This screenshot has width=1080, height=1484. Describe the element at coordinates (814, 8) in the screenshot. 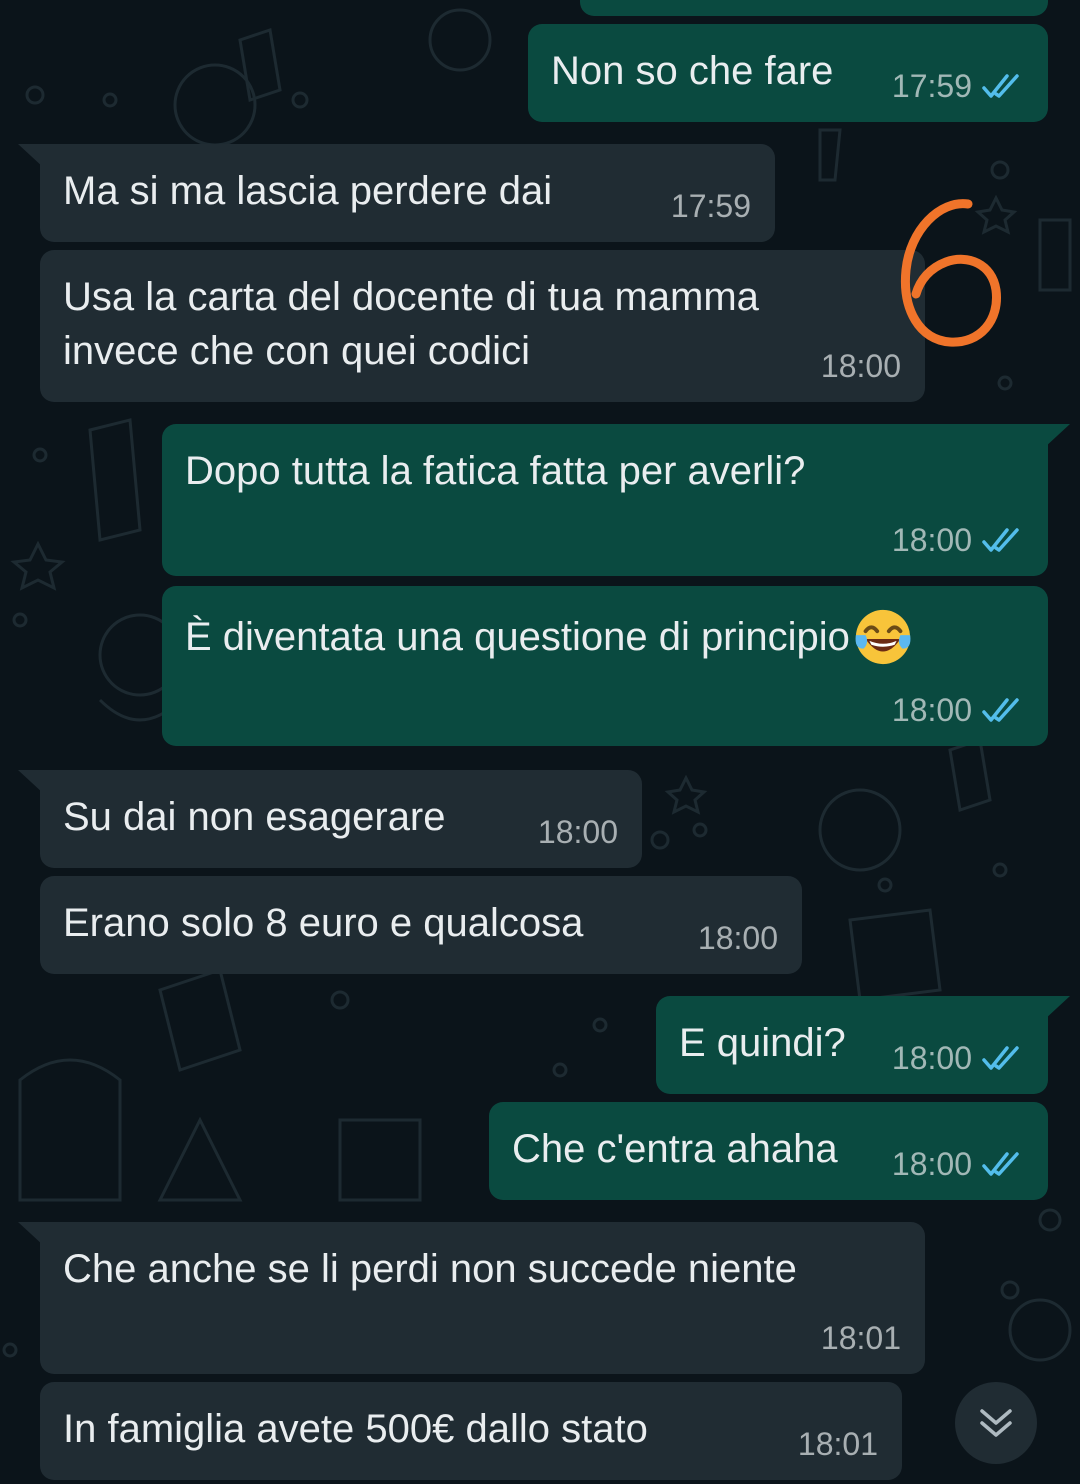

I see `message-bubble-outgoing` at that location.